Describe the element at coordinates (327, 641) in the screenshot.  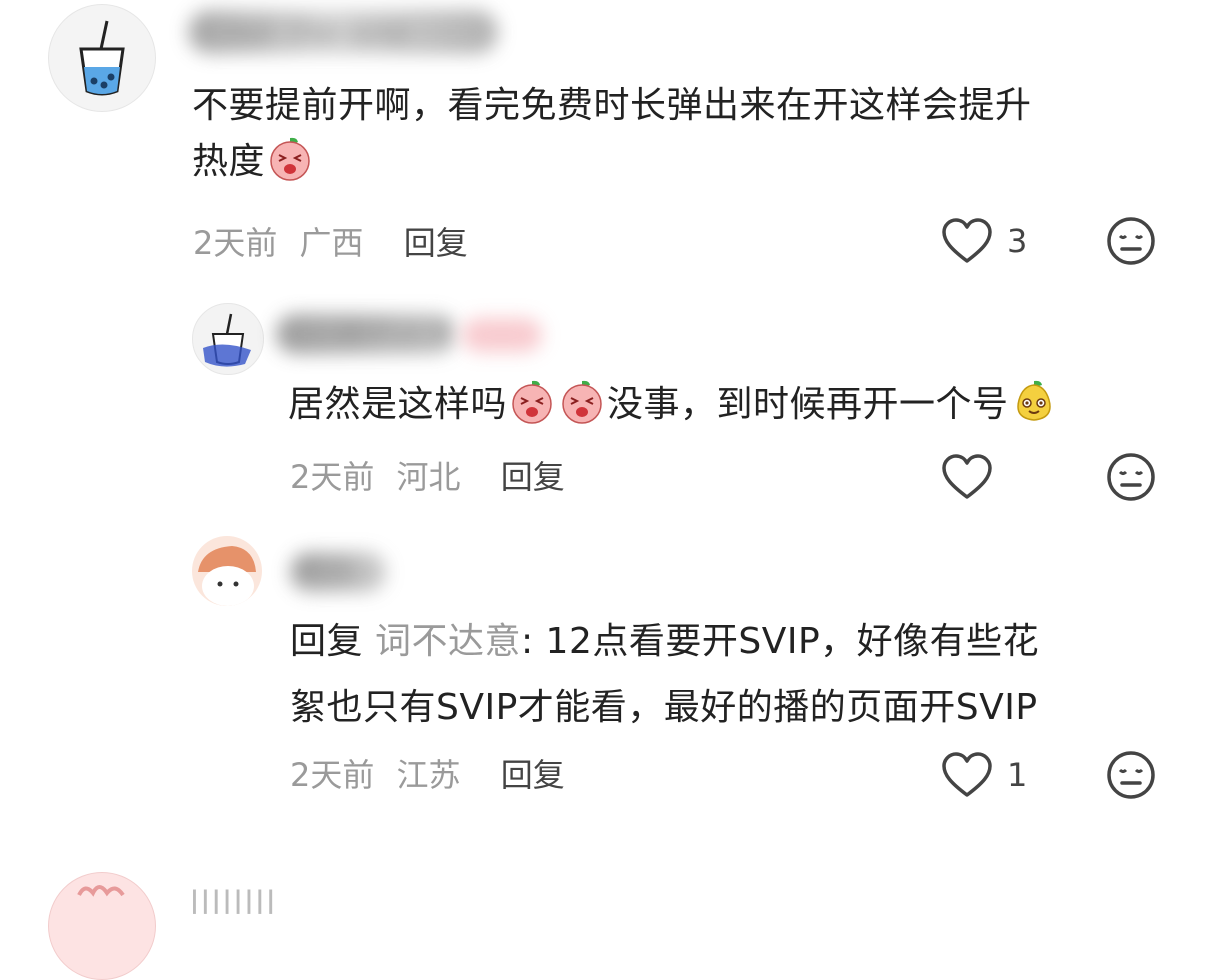
I see `reply-prefix: 回复` at that location.